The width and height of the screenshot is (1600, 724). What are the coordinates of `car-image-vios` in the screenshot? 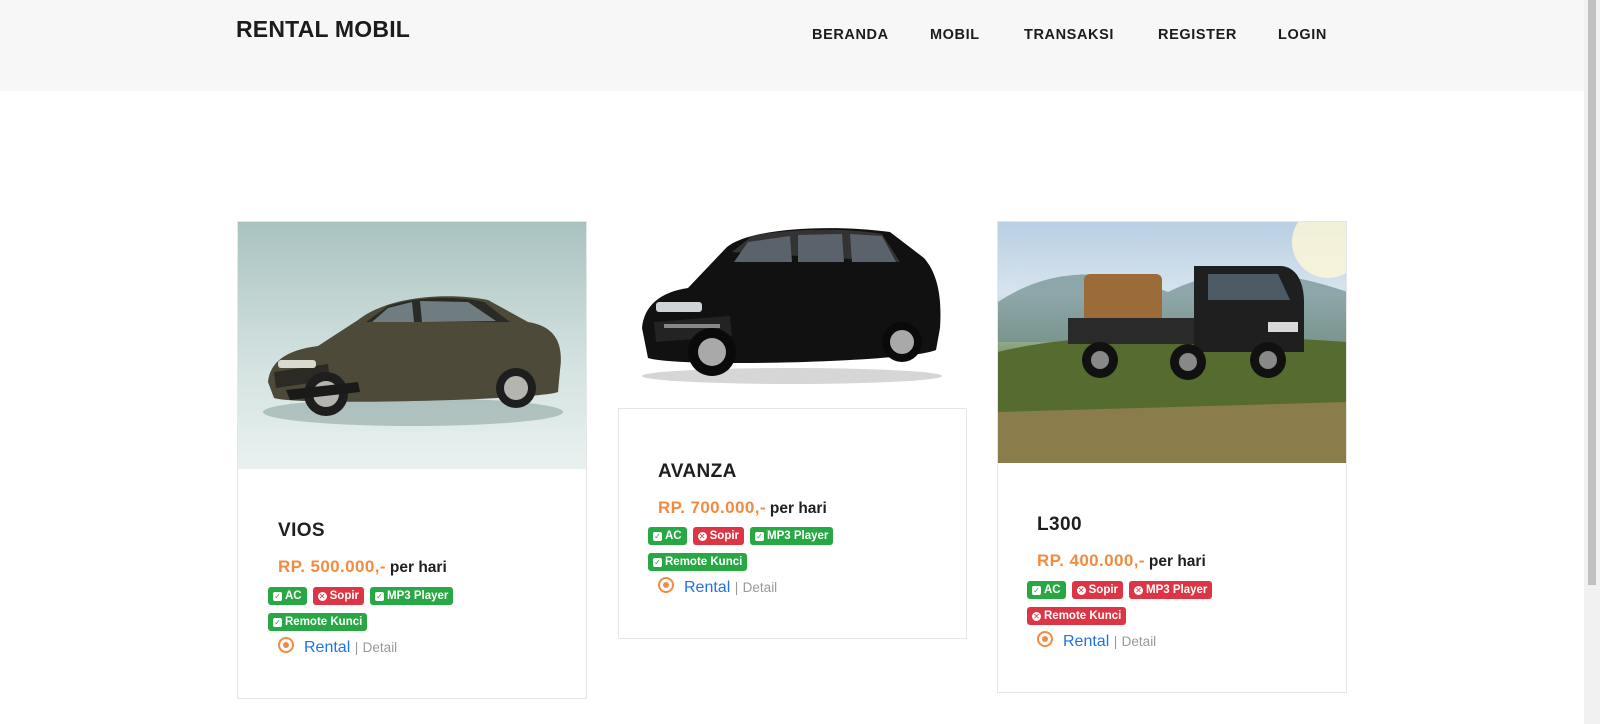 It's located at (412, 345).